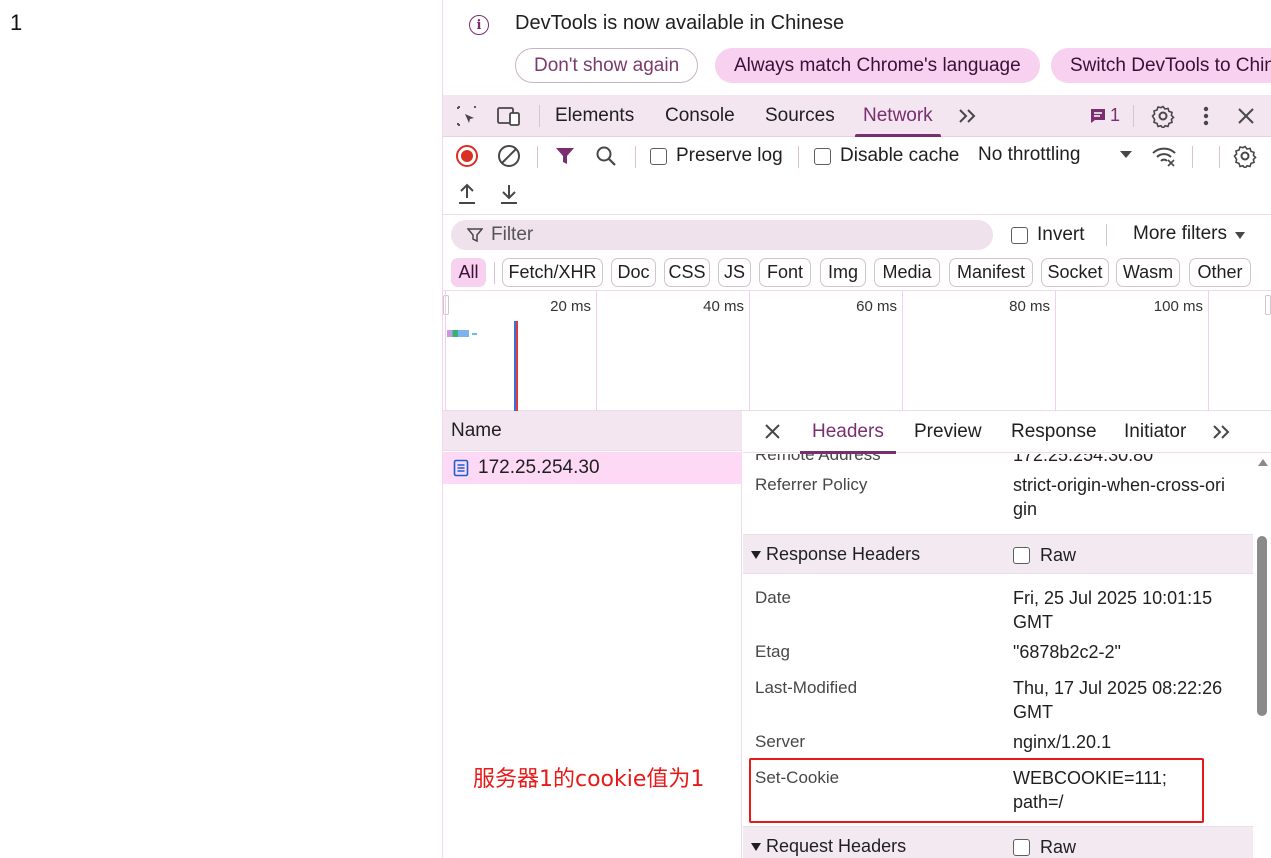  Describe the element at coordinates (968, 116) in the screenshot. I see `more-tabs-chevron-icon` at that location.